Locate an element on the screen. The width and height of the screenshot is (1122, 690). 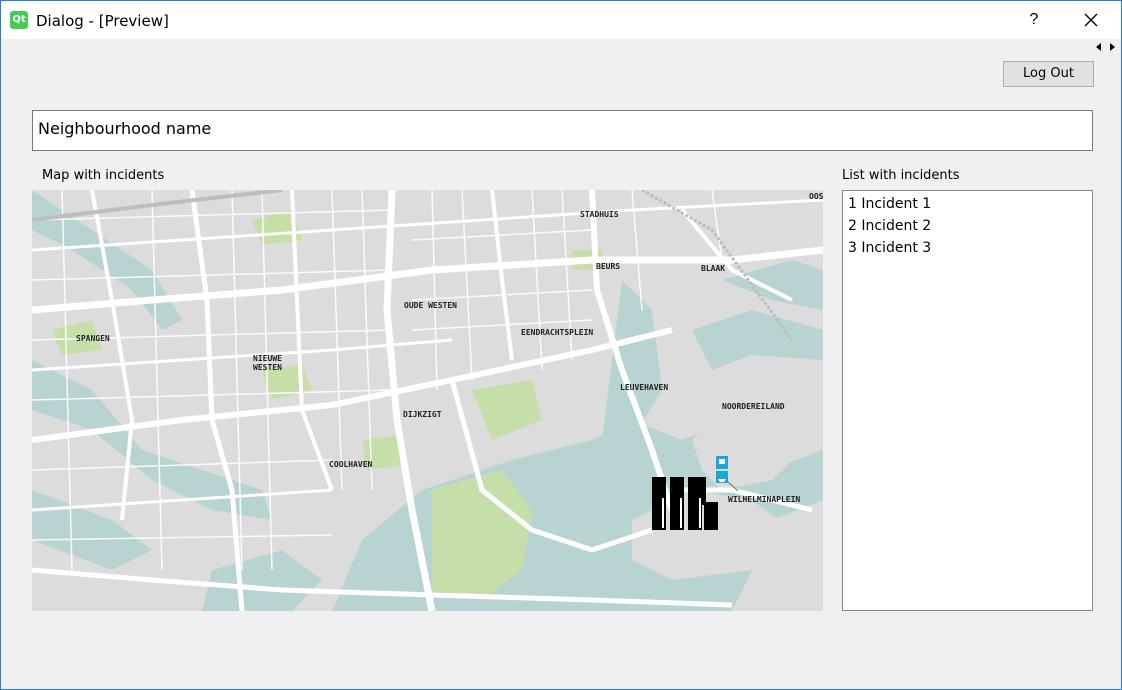
place-label: NOORDEREILAND is located at coordinates (753, 406).